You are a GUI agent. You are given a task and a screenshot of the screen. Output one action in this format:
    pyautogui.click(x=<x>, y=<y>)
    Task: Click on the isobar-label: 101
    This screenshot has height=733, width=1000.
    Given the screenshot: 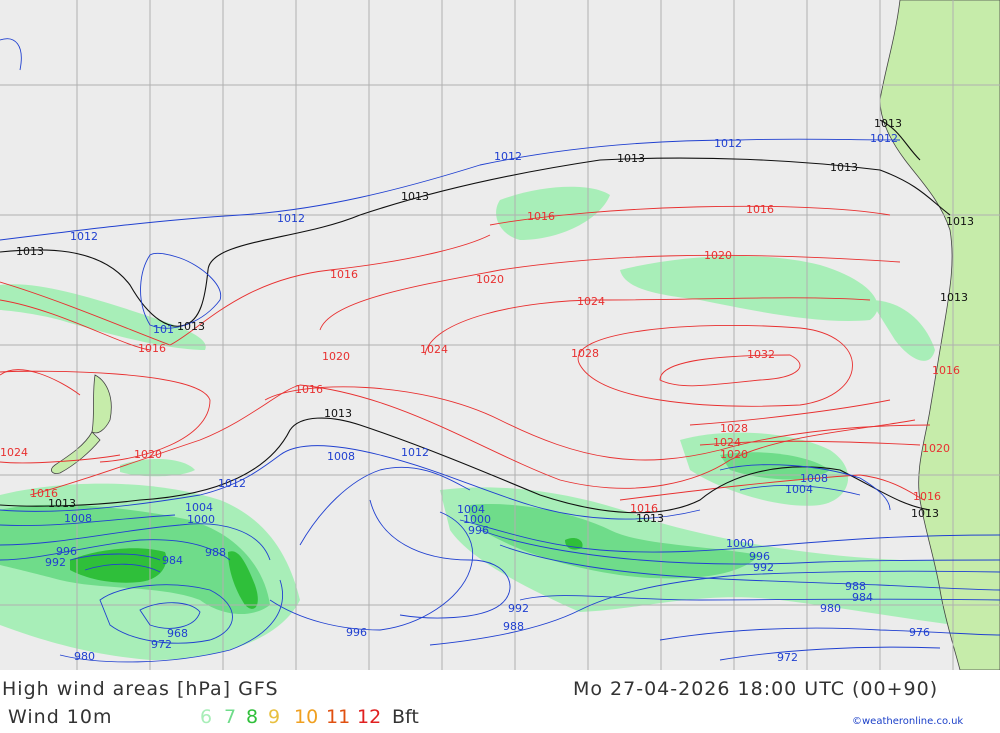 What is the action you would take?
    pyautogui.click(x=163, y=329)
    